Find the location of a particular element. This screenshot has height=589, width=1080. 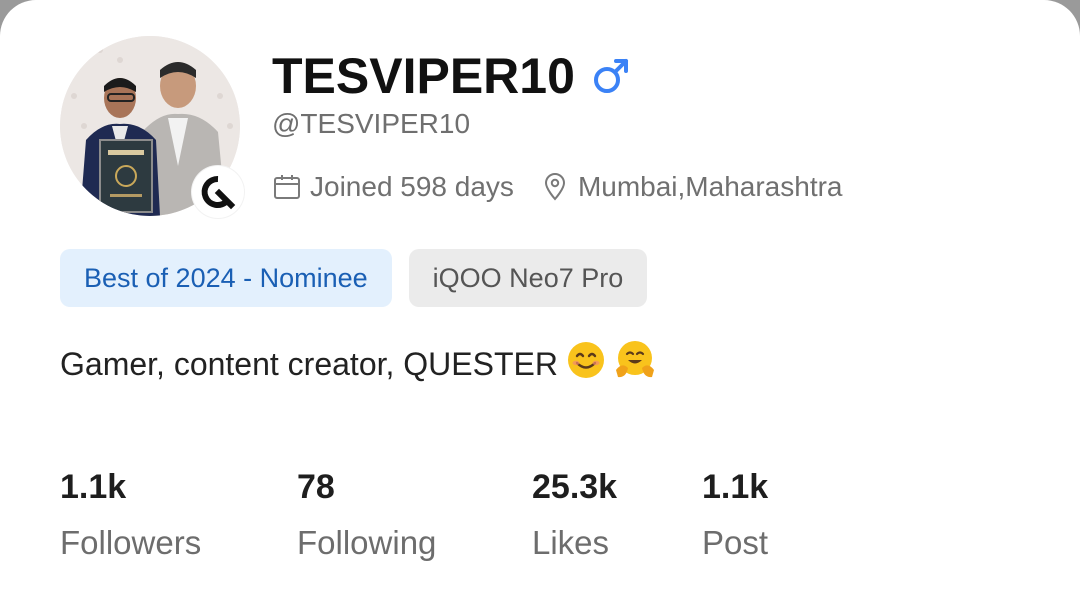

followers-label: Followers is located at coordinates (131, 542).